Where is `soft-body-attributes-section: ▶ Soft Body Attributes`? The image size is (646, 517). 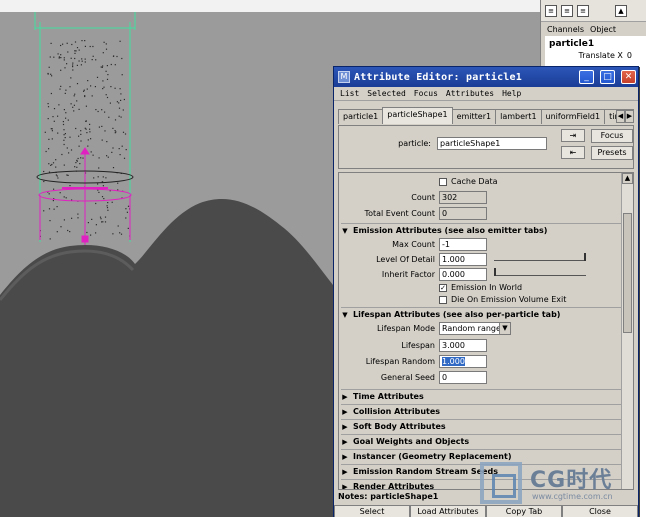 soft-body-attributes-section: ▶ Soft Body Attributes is located at coordinates (481, 426).